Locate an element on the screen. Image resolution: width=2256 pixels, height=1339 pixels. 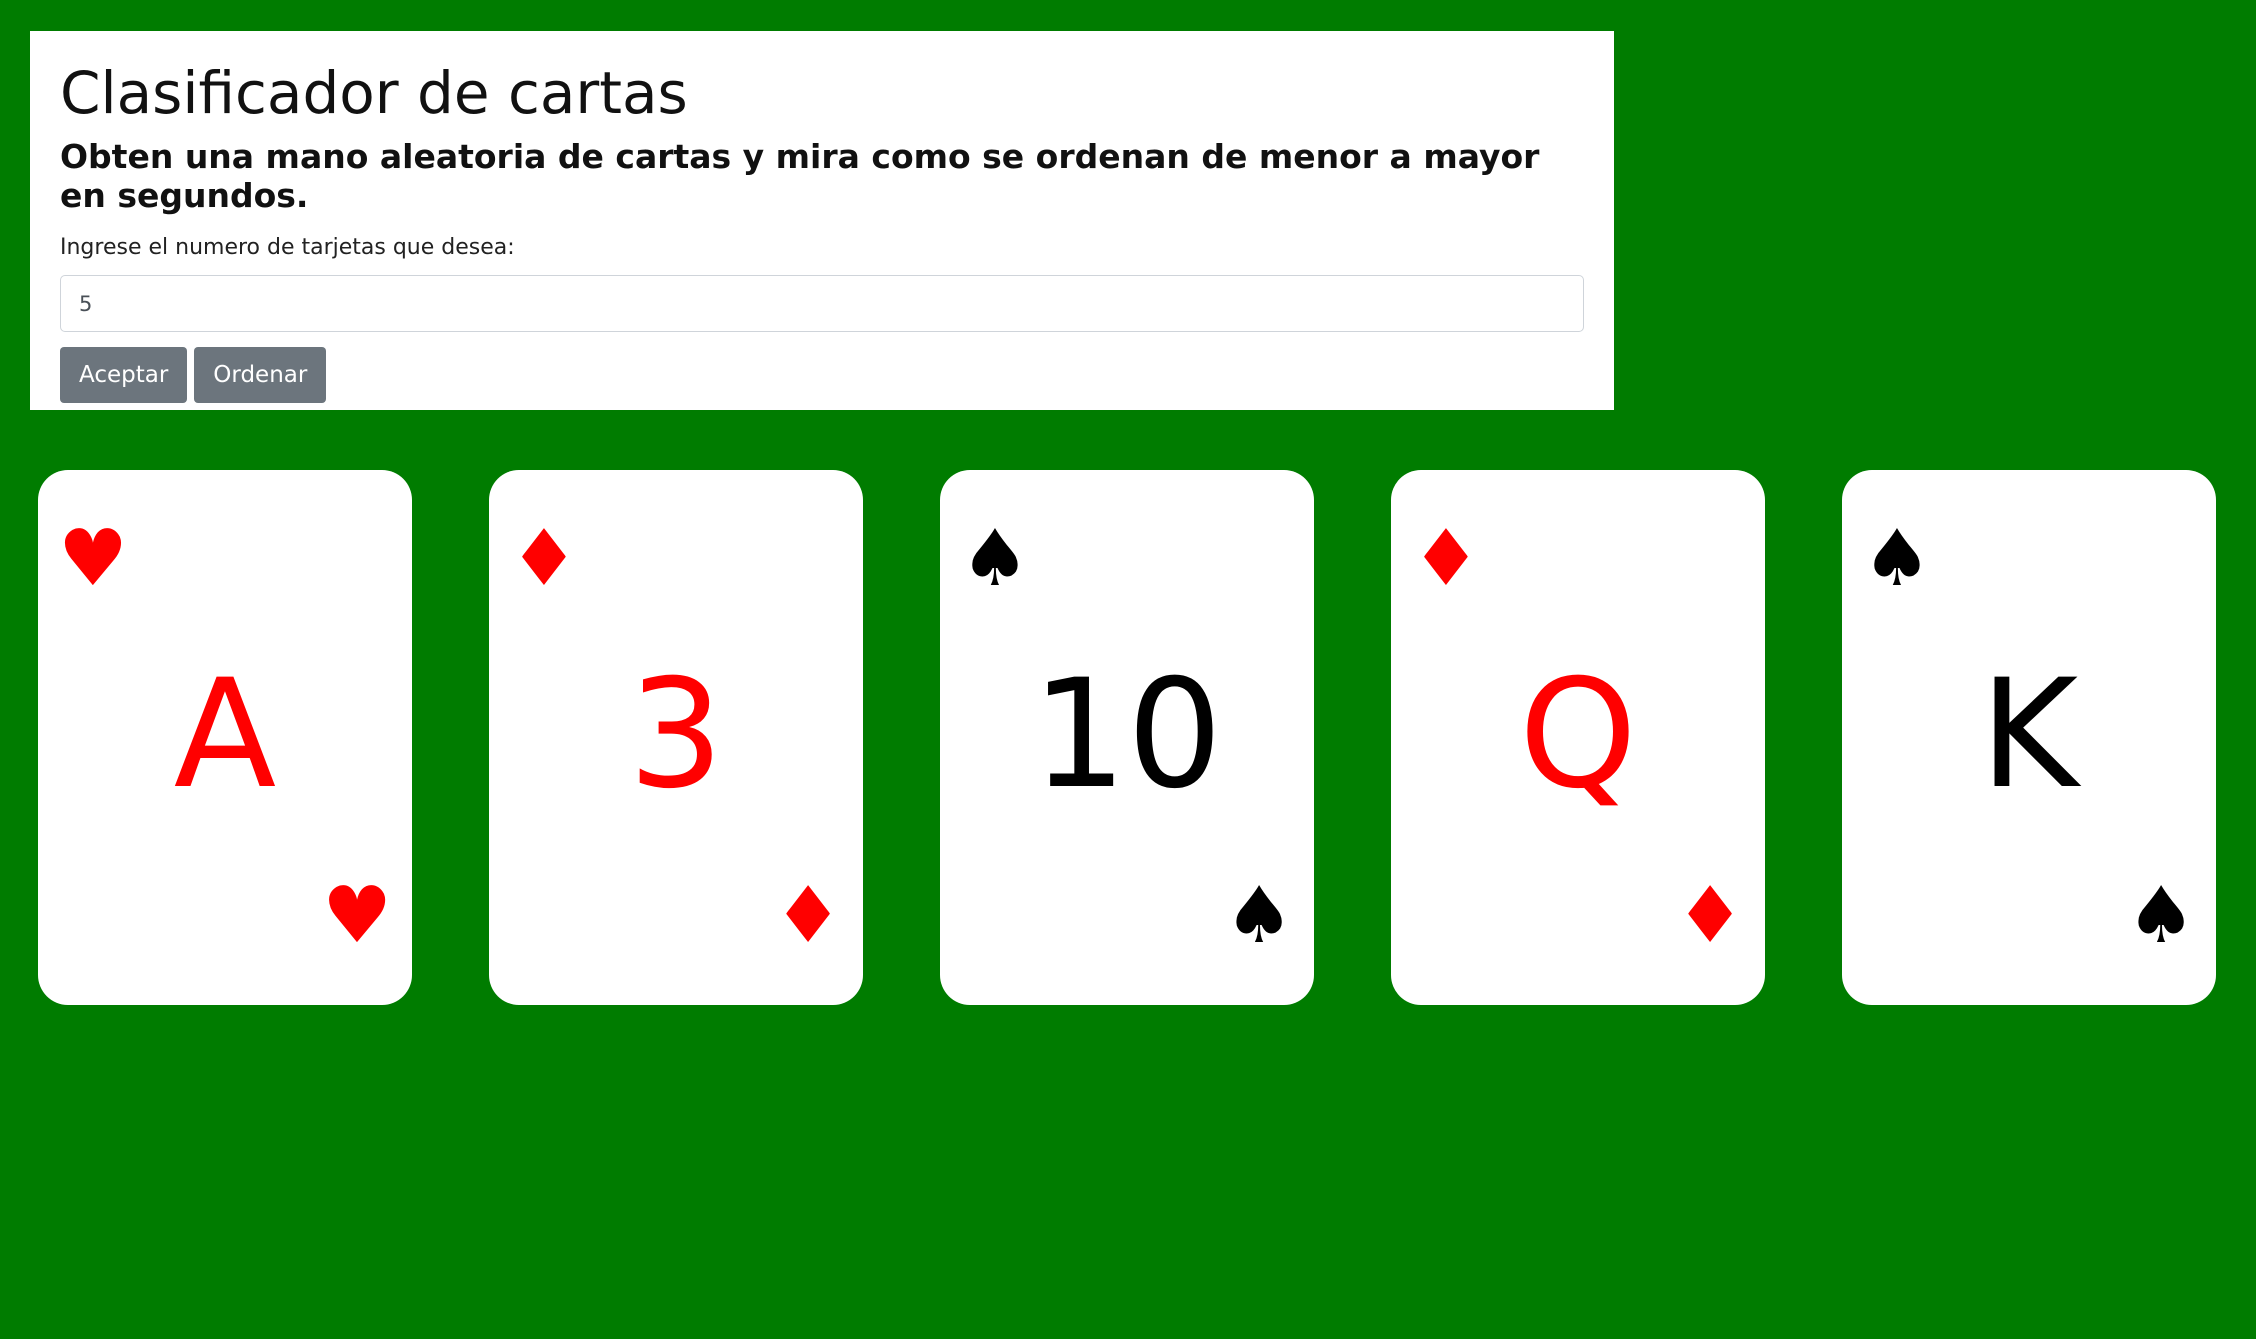
card-rank: 3 is located at coordinates (676, 735).